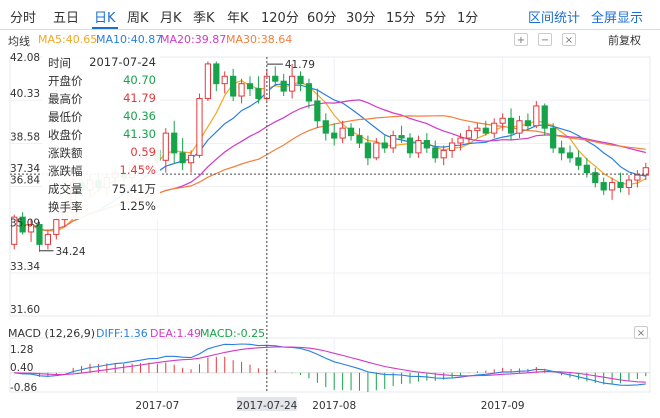 Image resolution: width=660 pixels, height=418 pixels. I want to click on macd-legend-label: MACD (12,26,9), so click(52, 333).